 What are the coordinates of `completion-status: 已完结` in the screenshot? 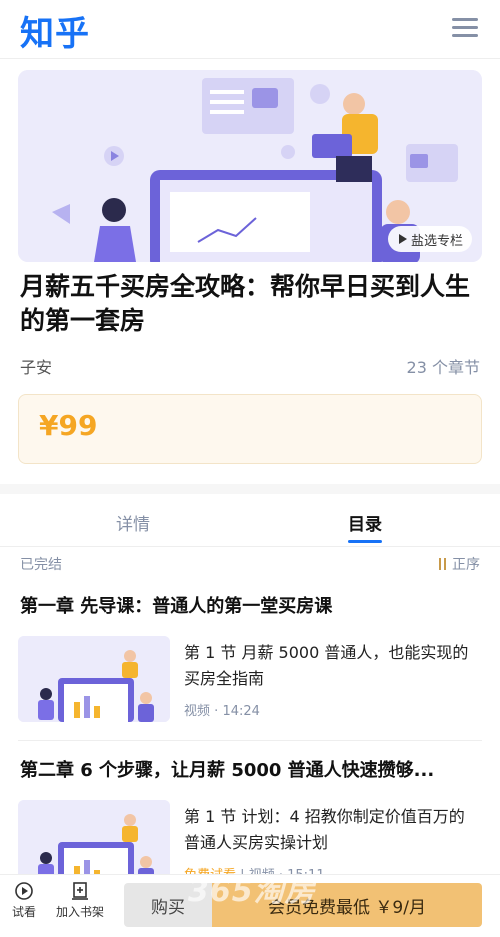 It's located at (41, 565).